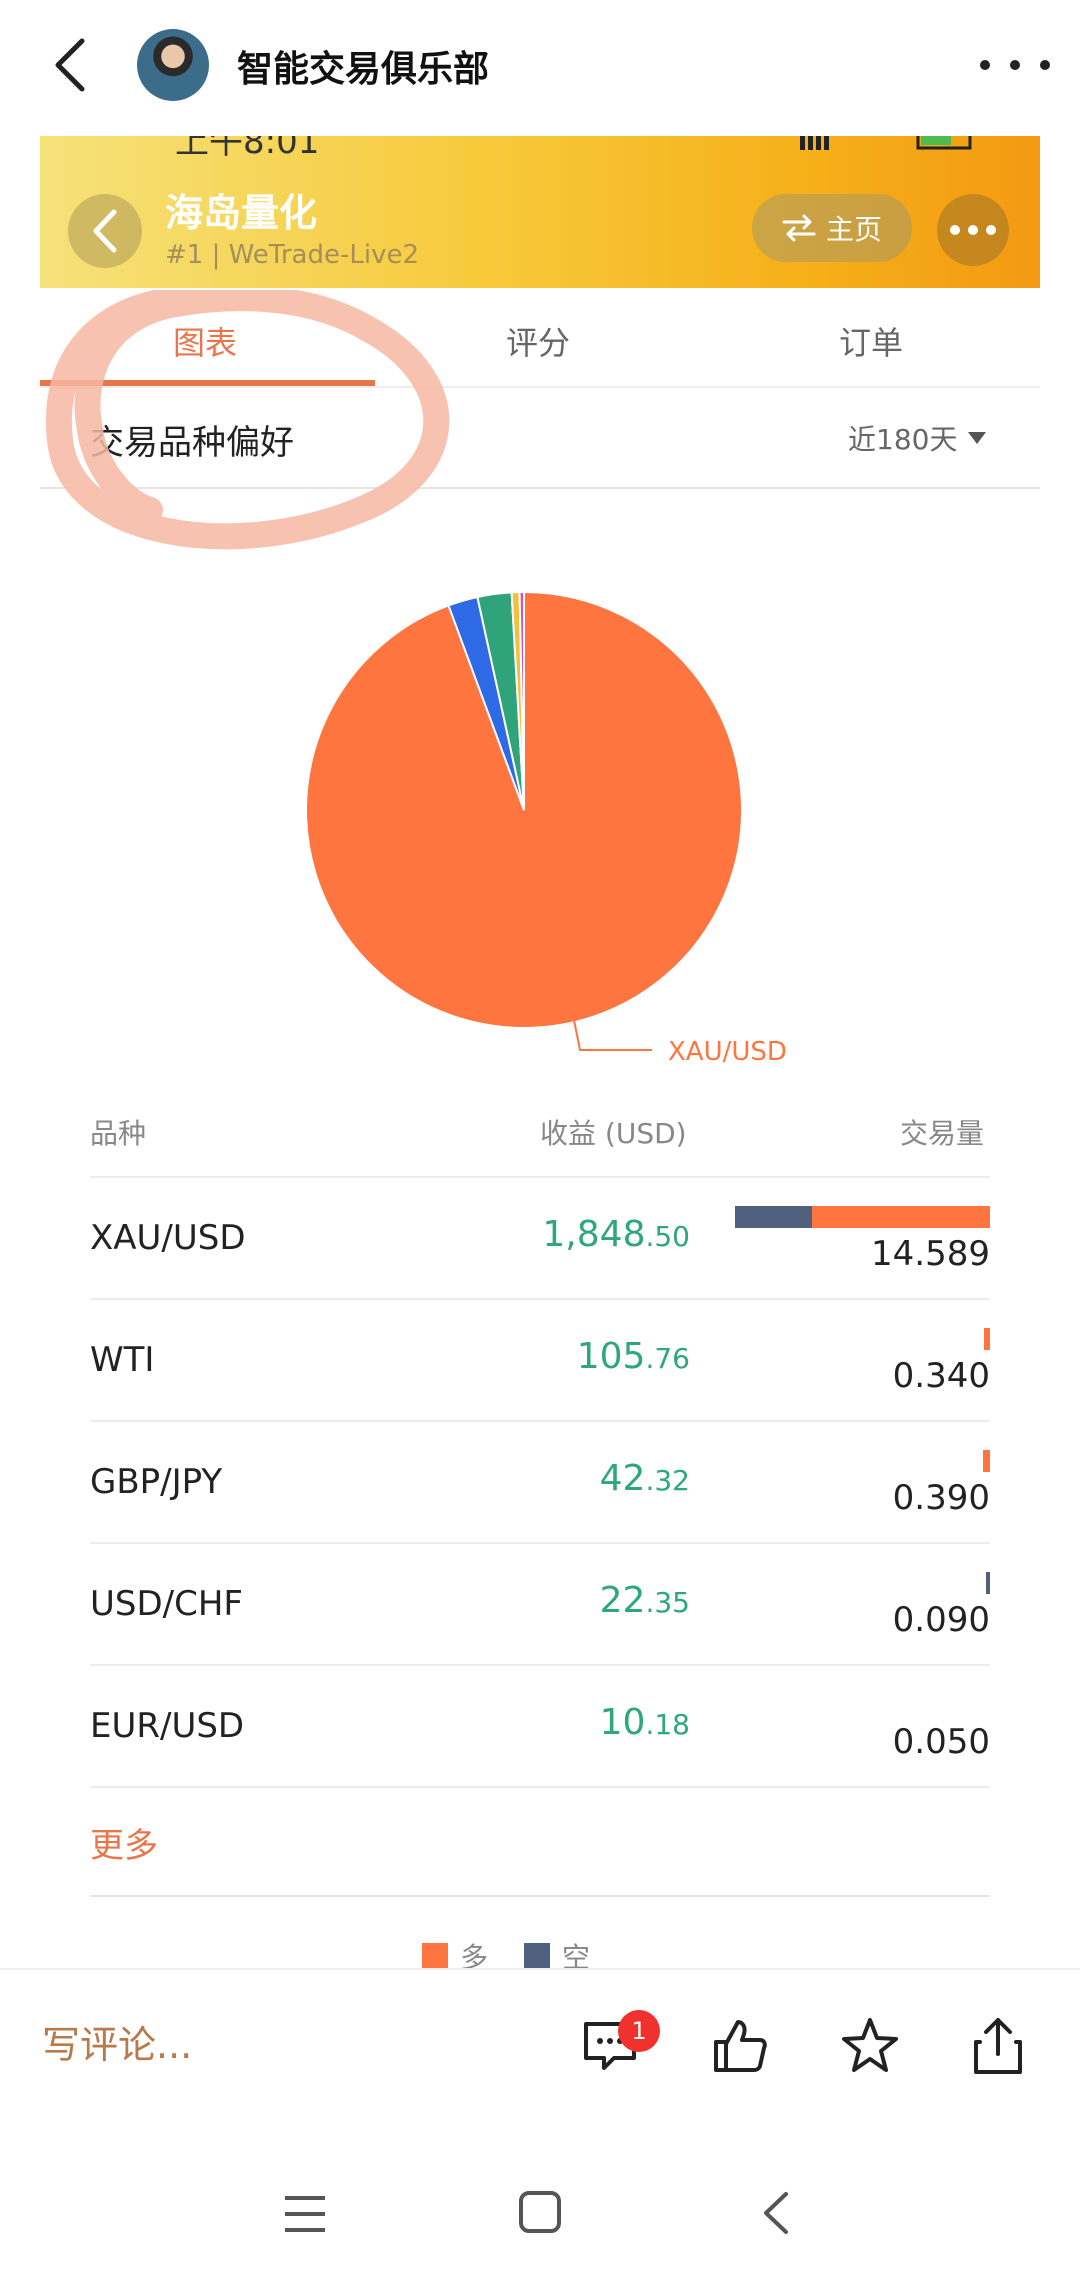  I want to click on pie-slices, so click(524, 809).